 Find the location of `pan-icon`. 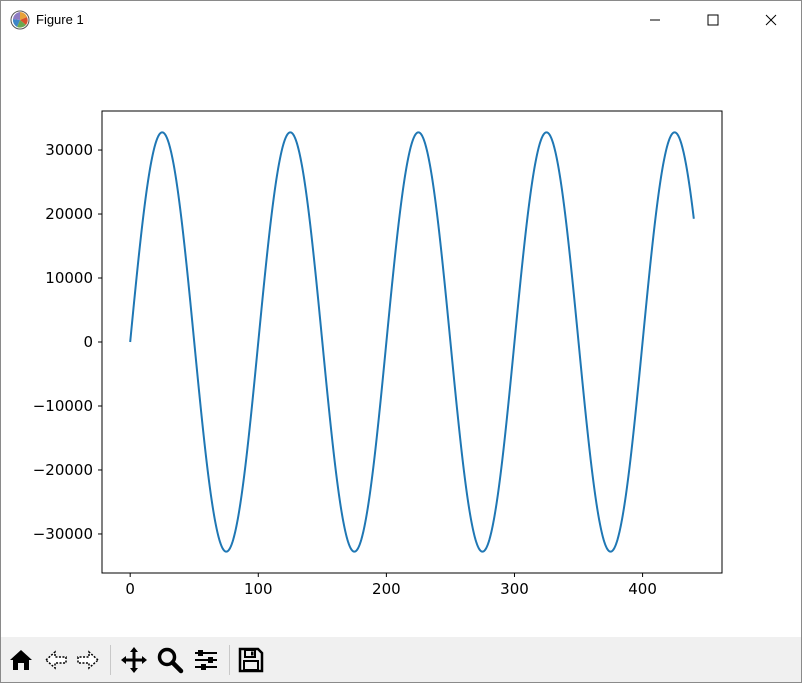

pan-icon is located at coordinates (134, 660).